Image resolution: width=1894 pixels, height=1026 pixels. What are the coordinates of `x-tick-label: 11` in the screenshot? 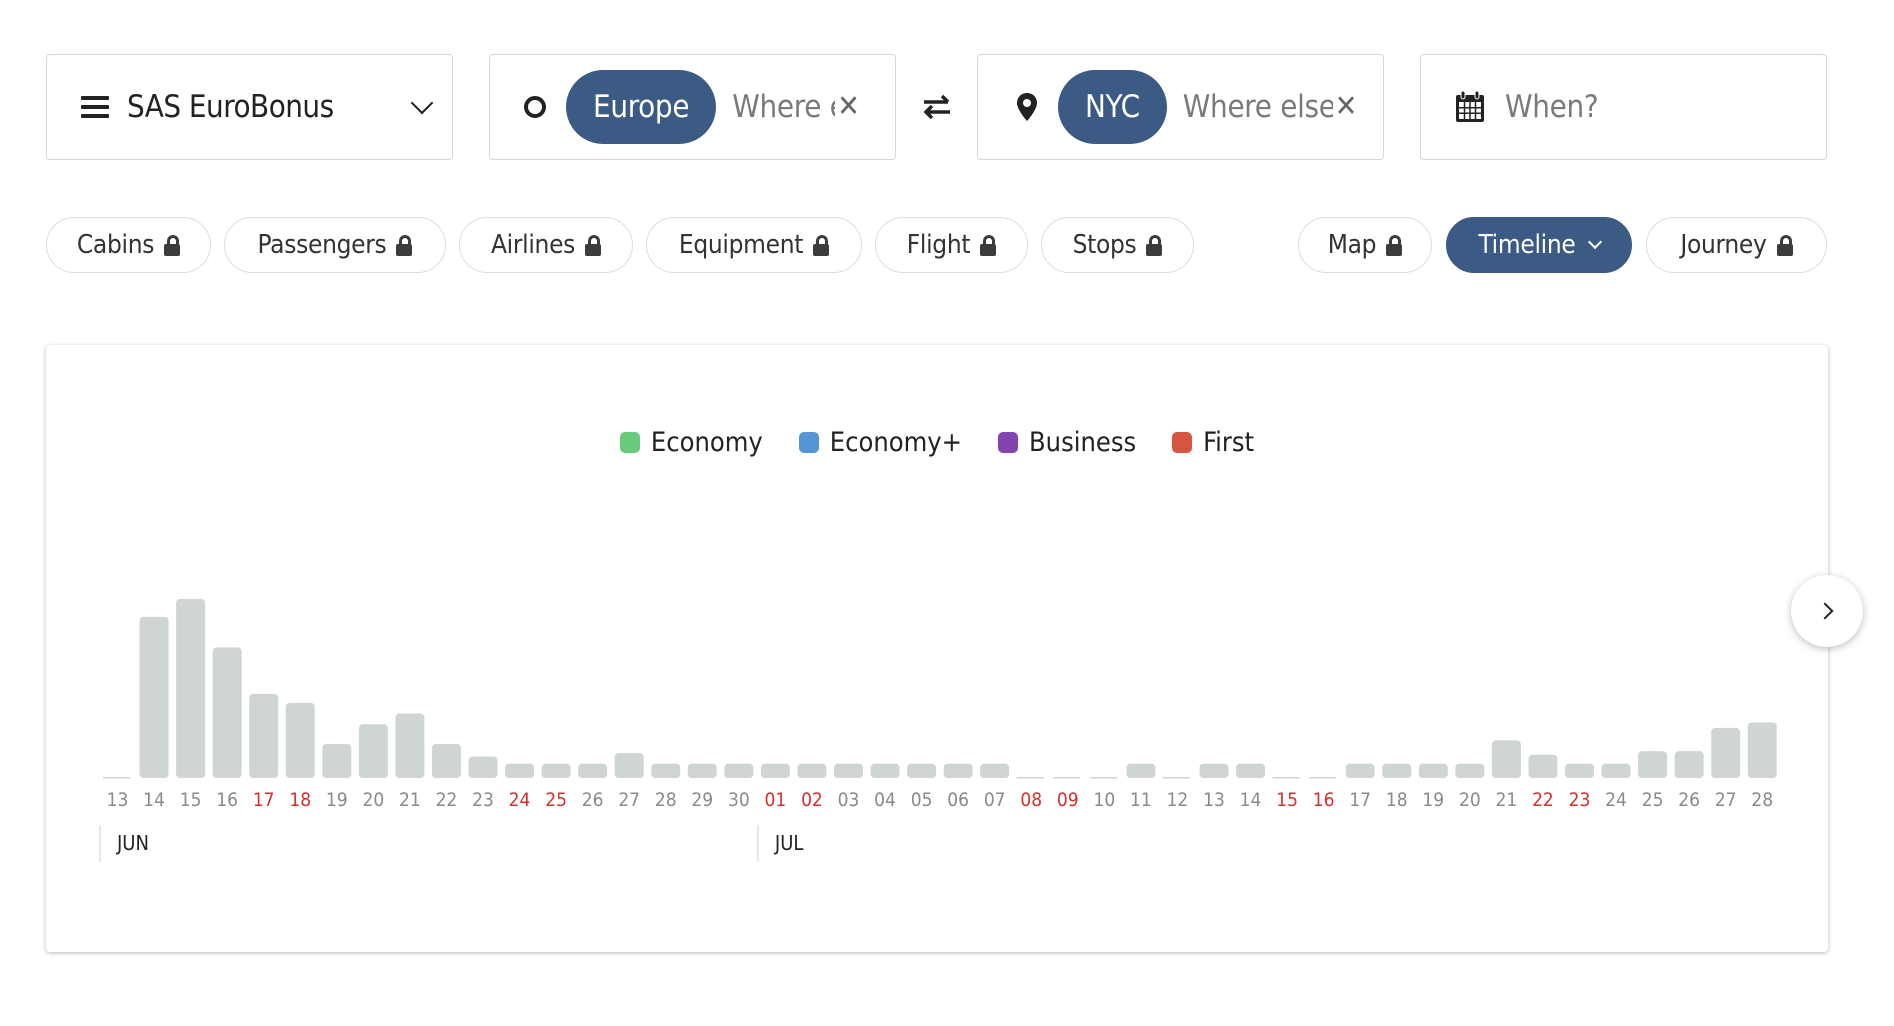 It's located at (1141, 800).